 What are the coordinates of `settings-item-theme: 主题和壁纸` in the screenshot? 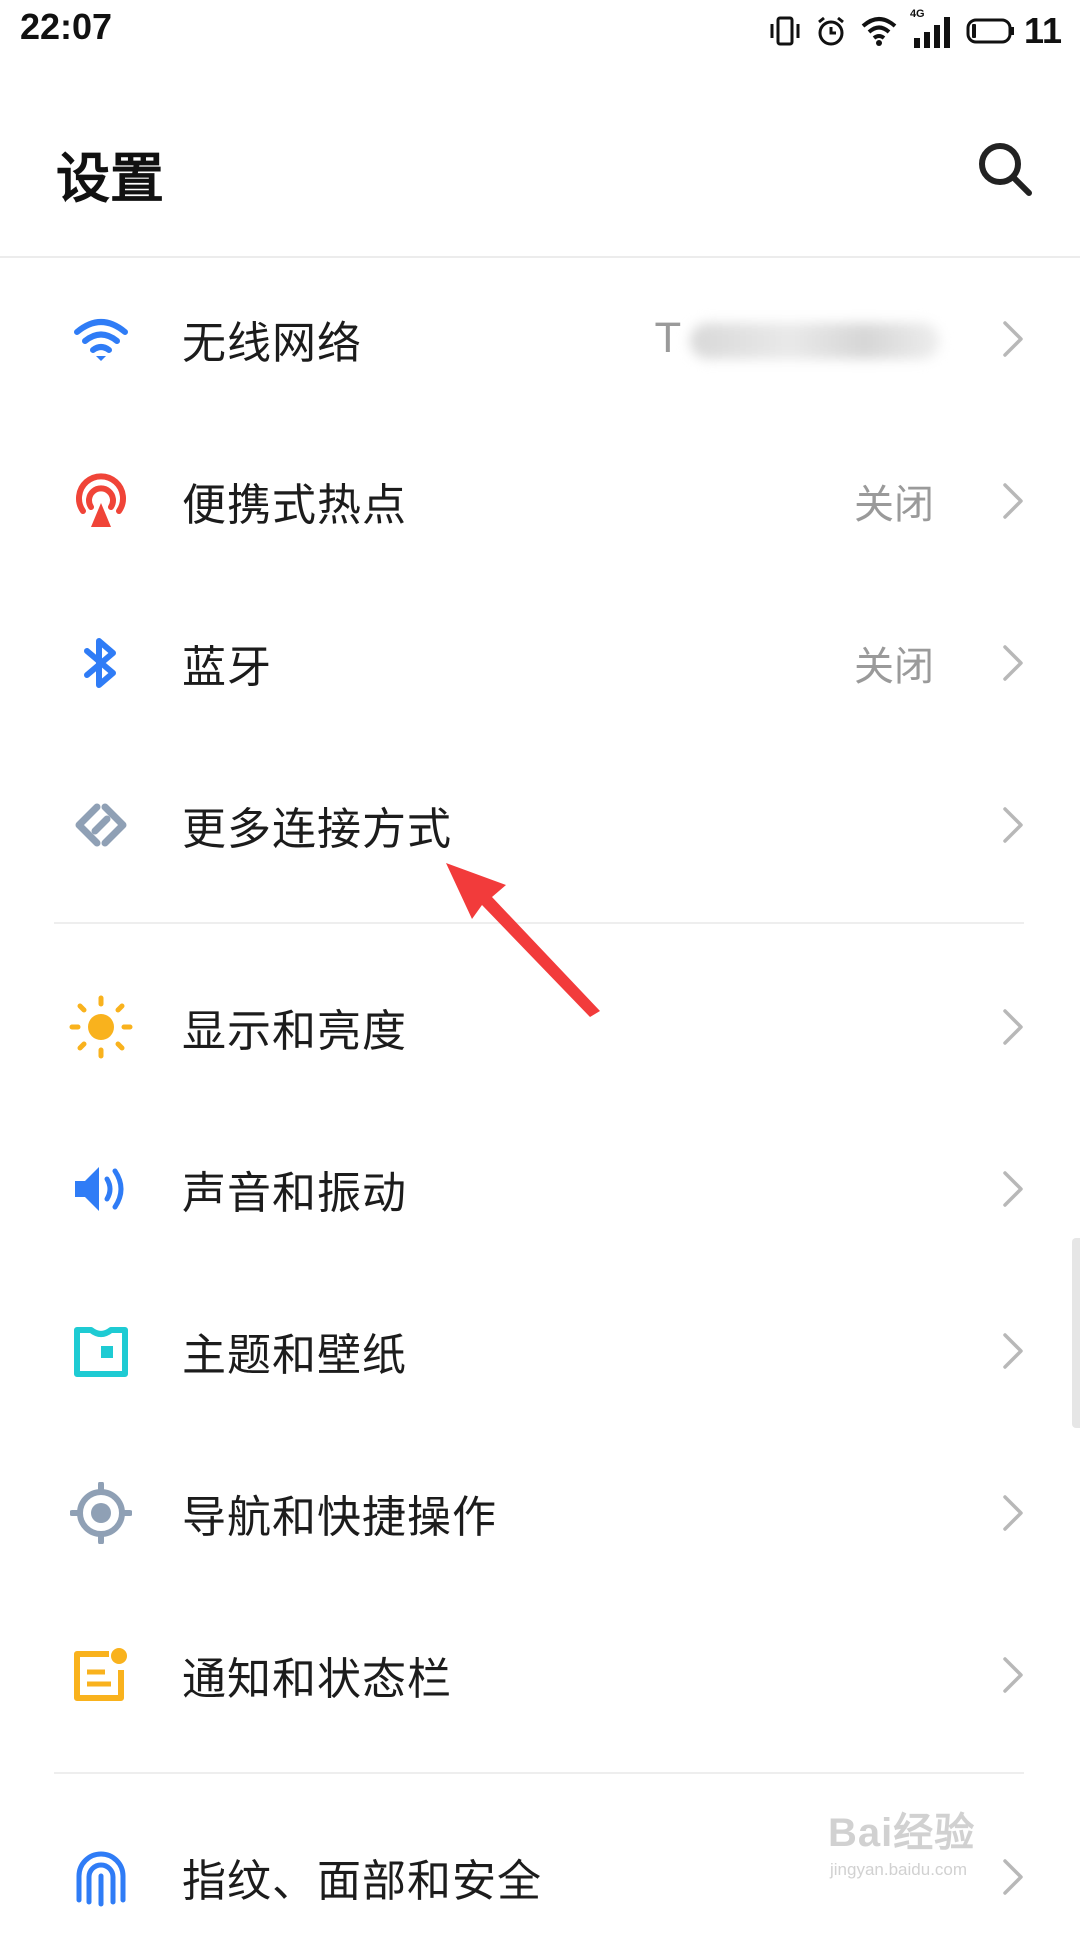 It's located at (540, 1351).